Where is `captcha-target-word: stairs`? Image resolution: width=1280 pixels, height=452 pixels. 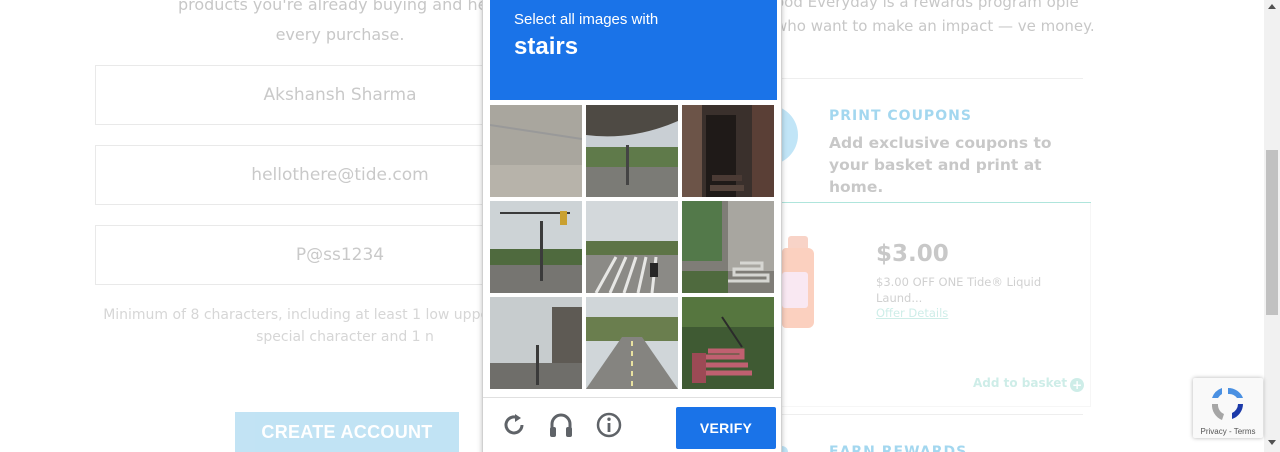
captcha-target-word: stairs is located at coordinates (546, 46).